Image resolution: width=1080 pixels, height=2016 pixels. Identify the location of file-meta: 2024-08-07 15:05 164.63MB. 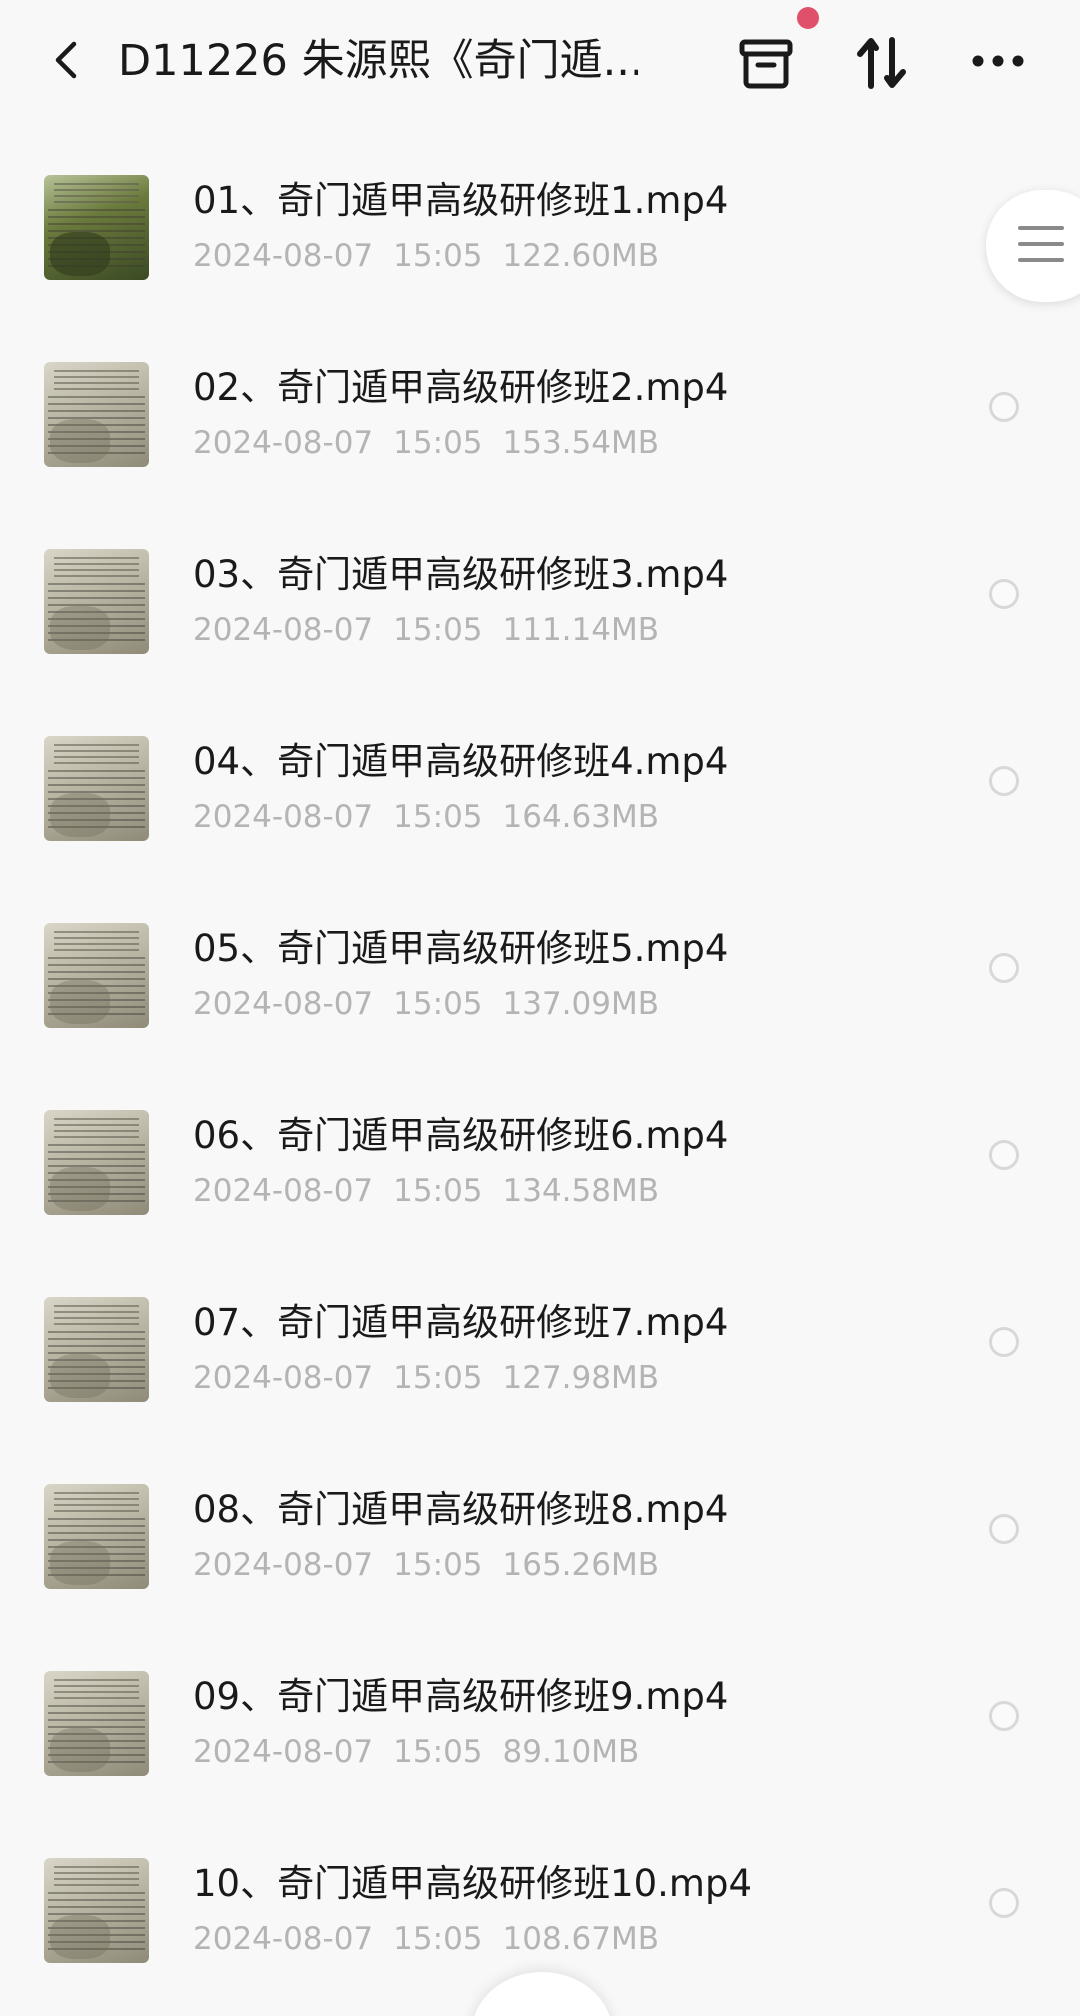
(426, 817).